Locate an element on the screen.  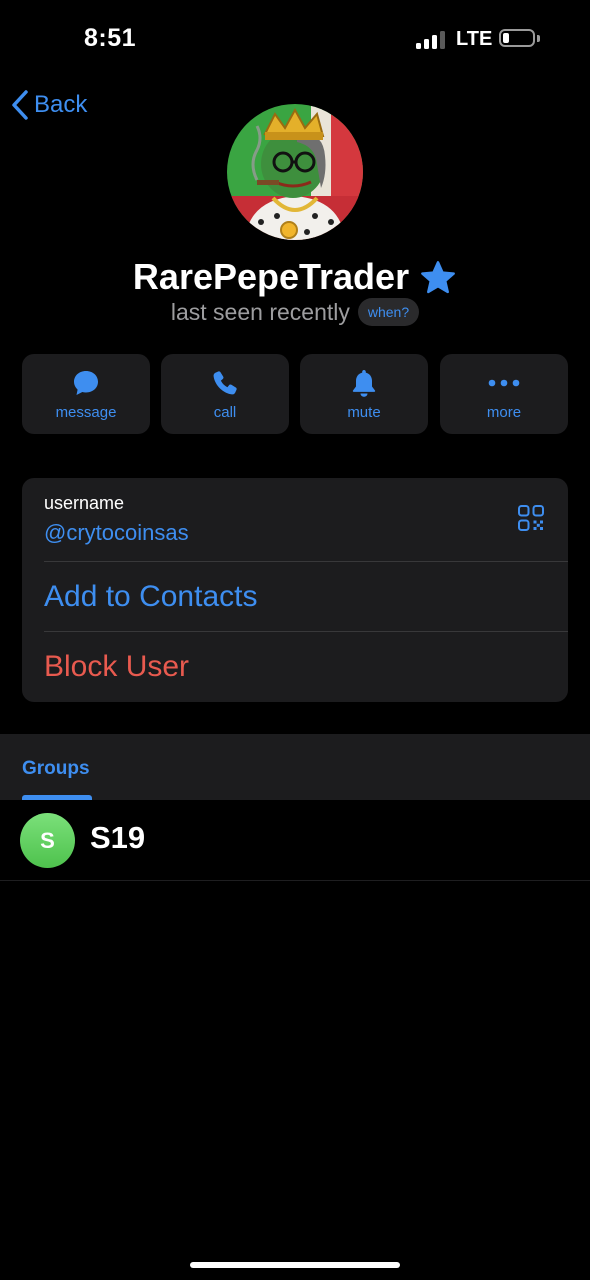
group-avatar: S is located at coordinates (47, 840).